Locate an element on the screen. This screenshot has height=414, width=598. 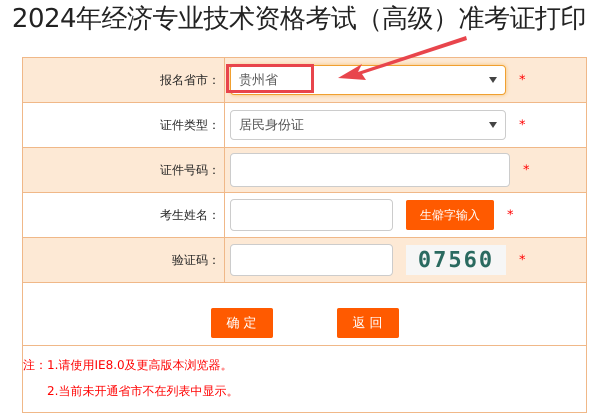
field-label: 验证码： is located at coordinates (124, 260).